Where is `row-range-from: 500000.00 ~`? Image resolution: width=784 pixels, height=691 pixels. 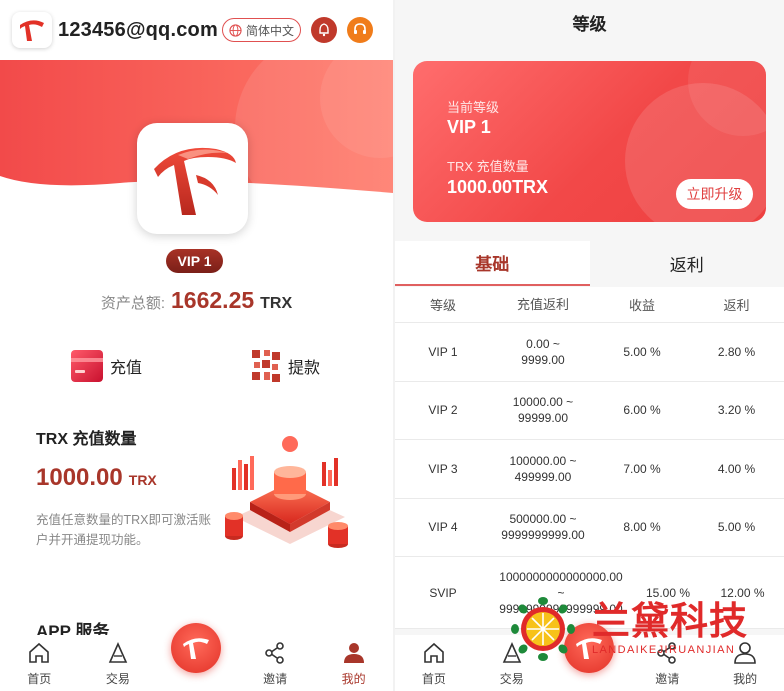
row-range-from: 500000.00 ~ is located at coordinates (543, 519).